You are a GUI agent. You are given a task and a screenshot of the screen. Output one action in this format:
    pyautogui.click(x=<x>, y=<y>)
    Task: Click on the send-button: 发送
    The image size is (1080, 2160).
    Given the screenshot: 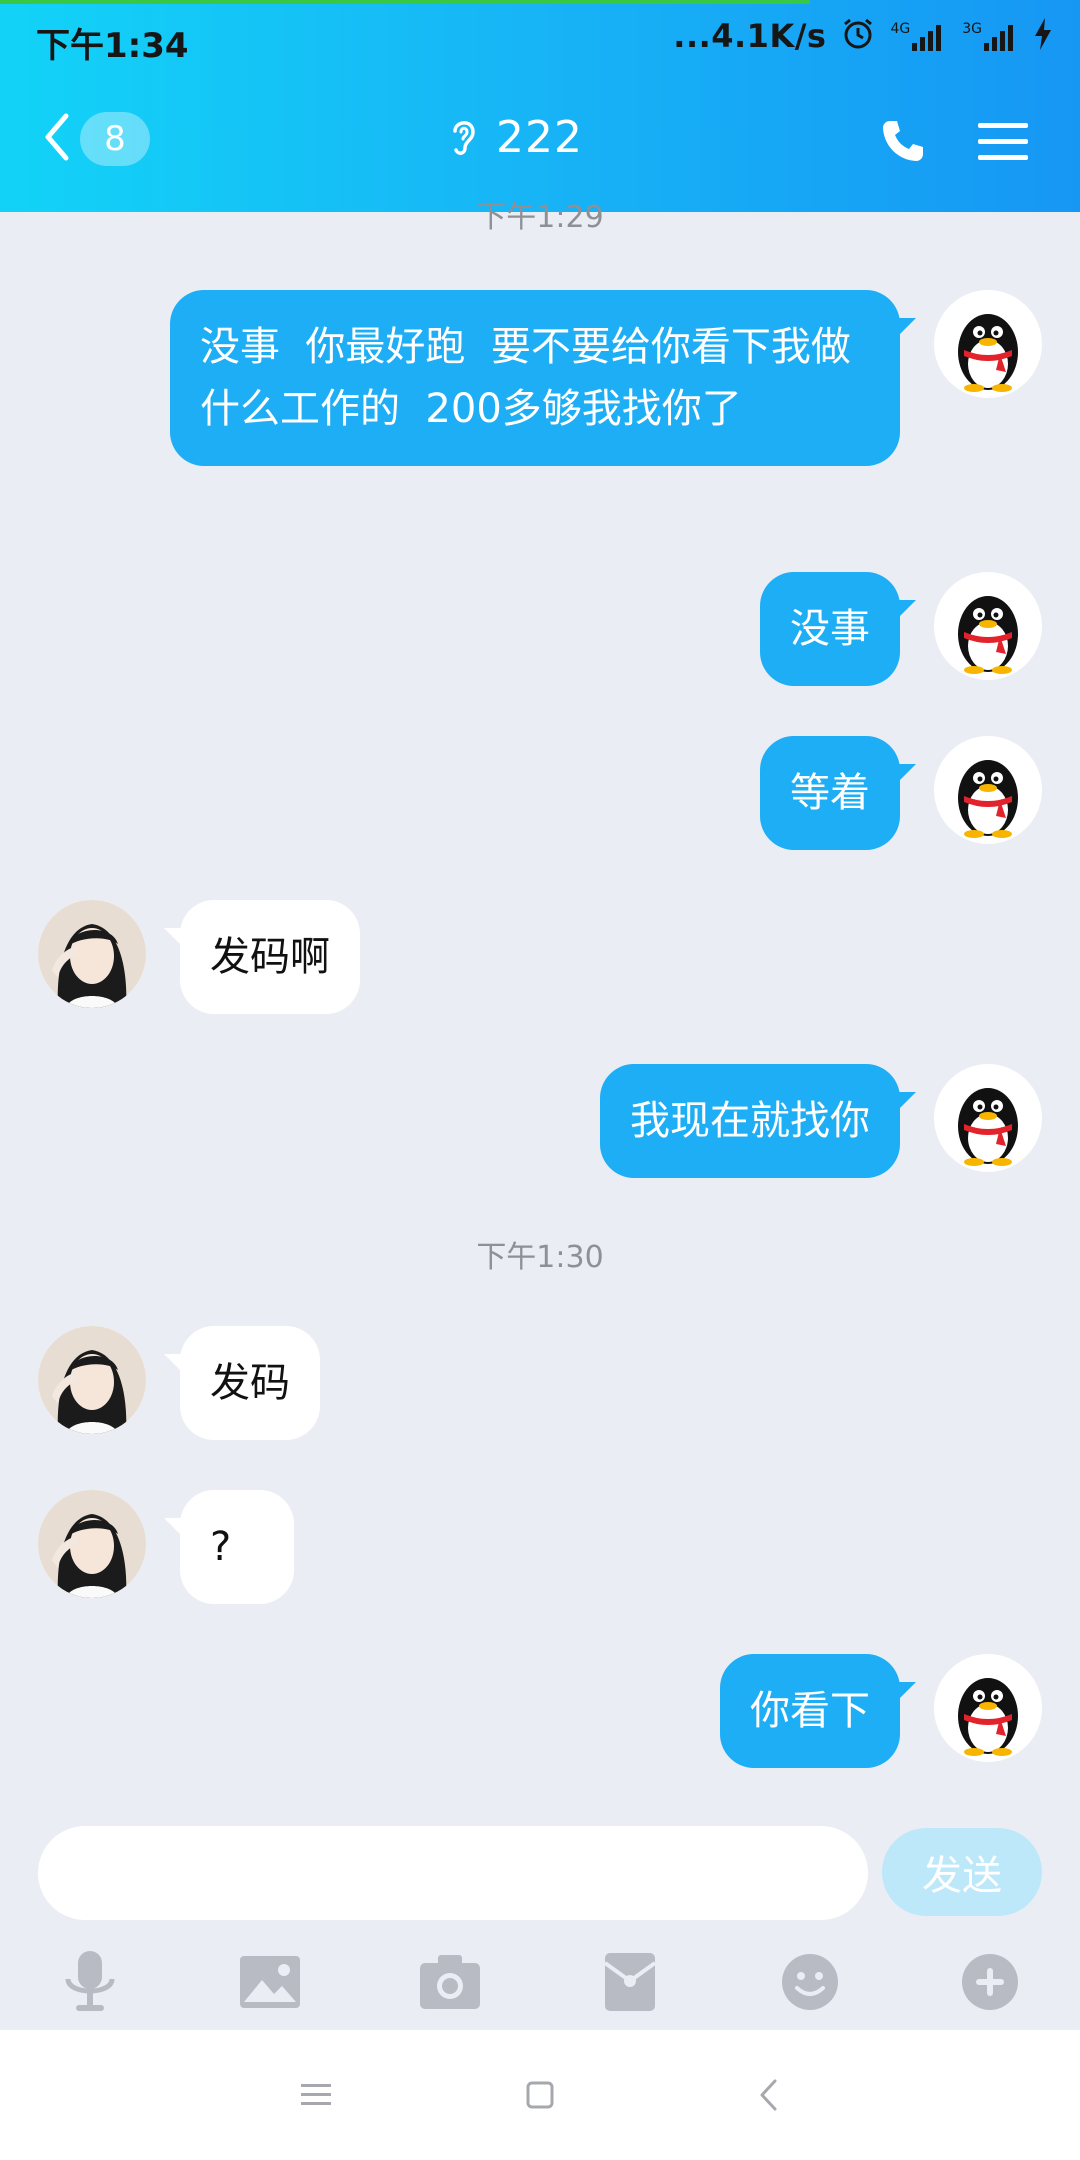 What is the action you would take?
    pyautogui.click(x=962, y=1872)
    